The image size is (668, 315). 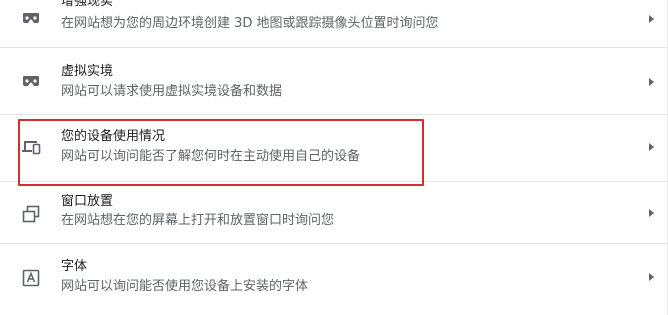 I want to click on settings-row-title: 增强现实, so click(x=87, y=4).